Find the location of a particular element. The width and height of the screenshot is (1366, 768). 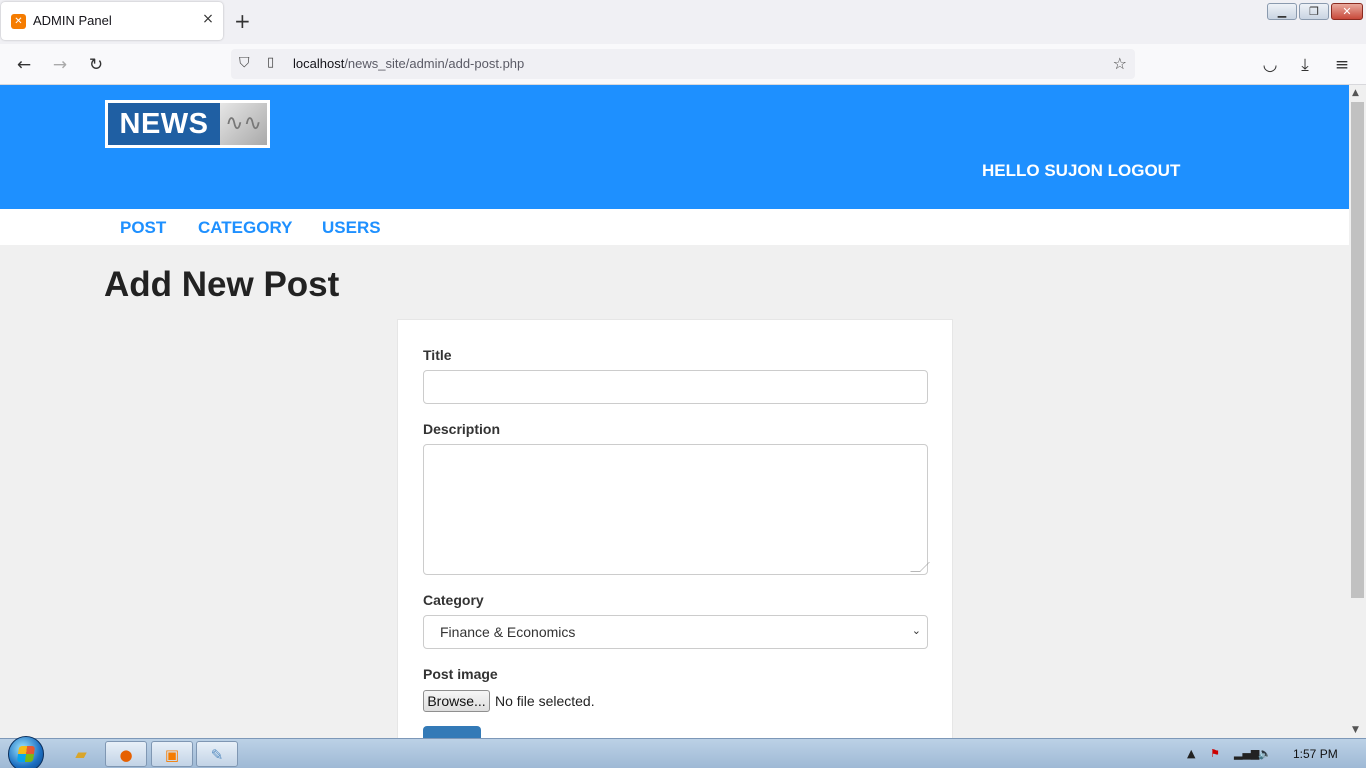

taskbar-firefox: ● is located at coordinates (126, 754).